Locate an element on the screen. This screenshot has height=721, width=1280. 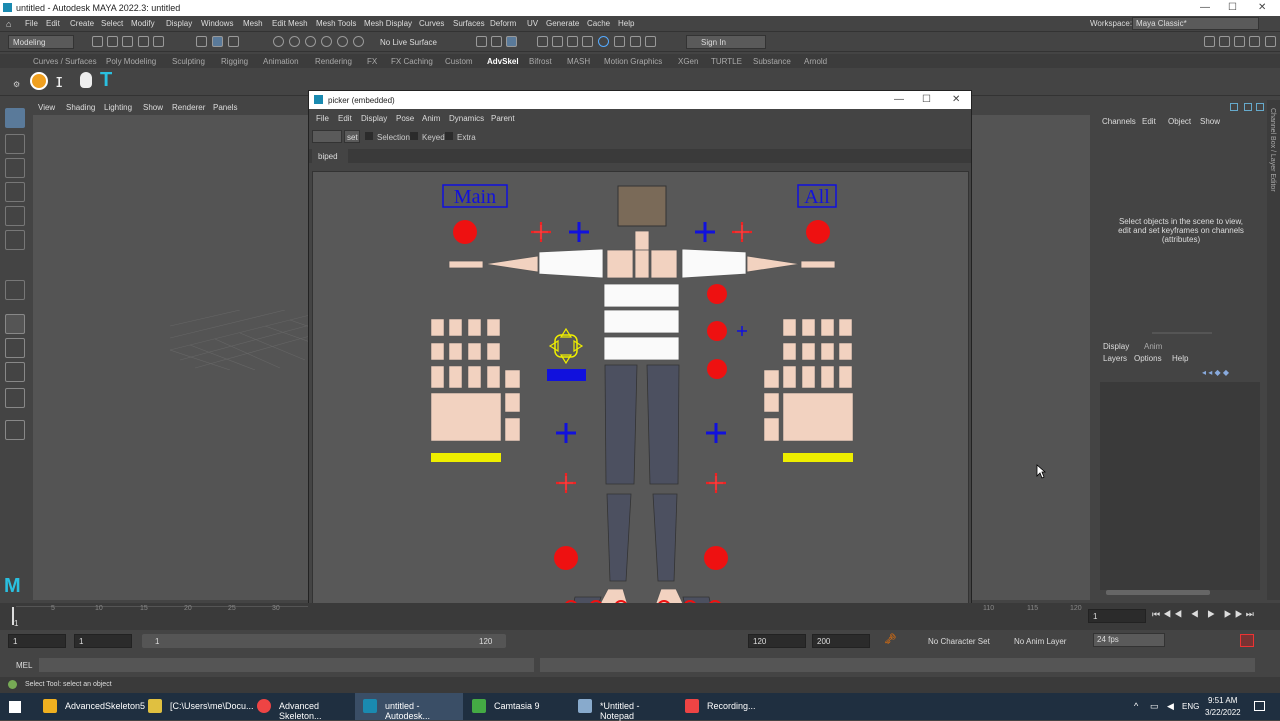
layer-list is located at coordinates (1180, 486).